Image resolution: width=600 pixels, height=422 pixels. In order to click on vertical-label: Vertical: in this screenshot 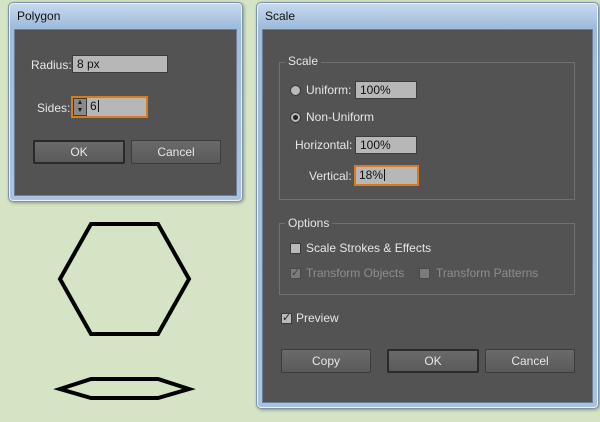, I will do `click(330, 176)`.